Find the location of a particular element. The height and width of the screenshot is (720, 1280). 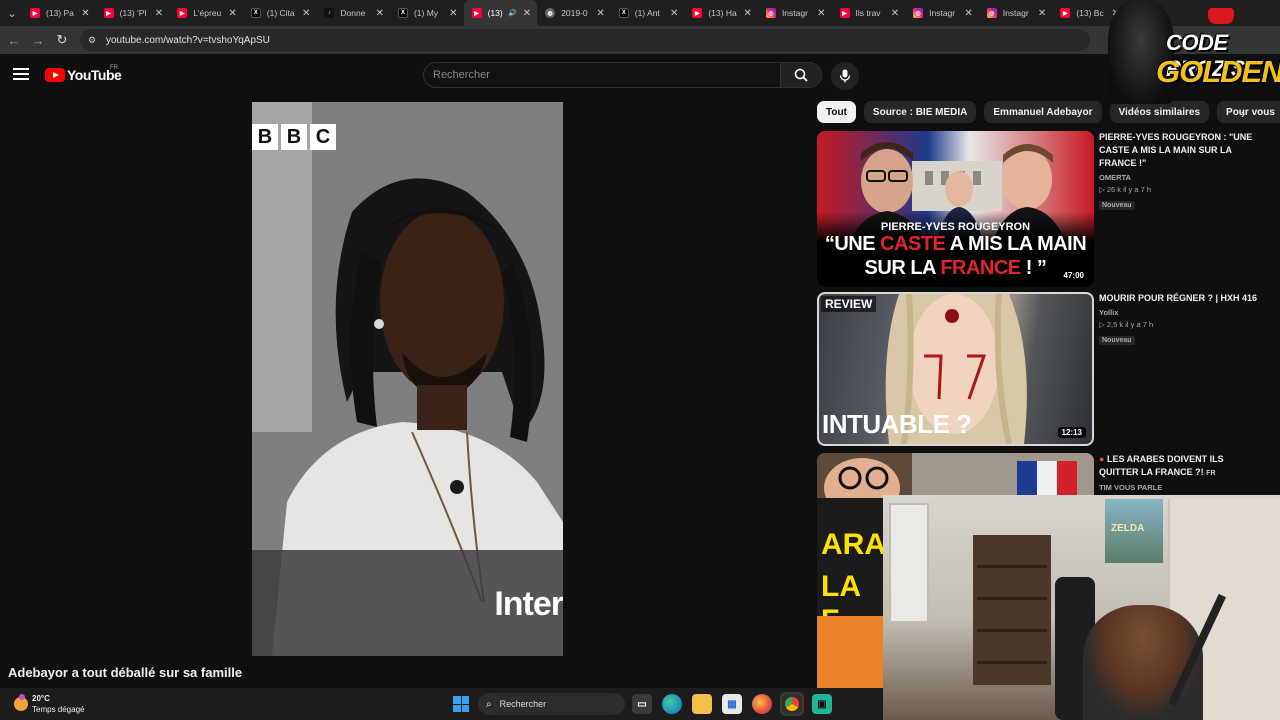

browser-tab: ▶ (13) Ha ✕ is located at coordinates (721, 13).